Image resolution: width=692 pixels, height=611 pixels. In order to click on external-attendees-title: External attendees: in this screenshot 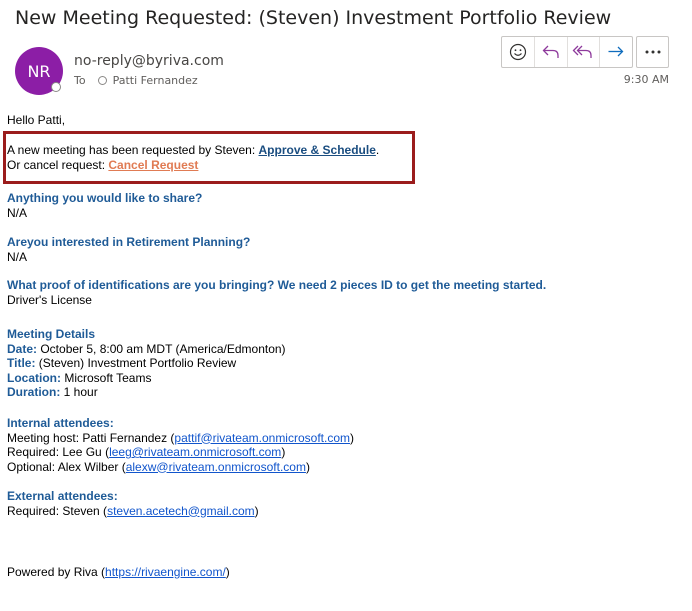, I will do `click(62, 496)`.